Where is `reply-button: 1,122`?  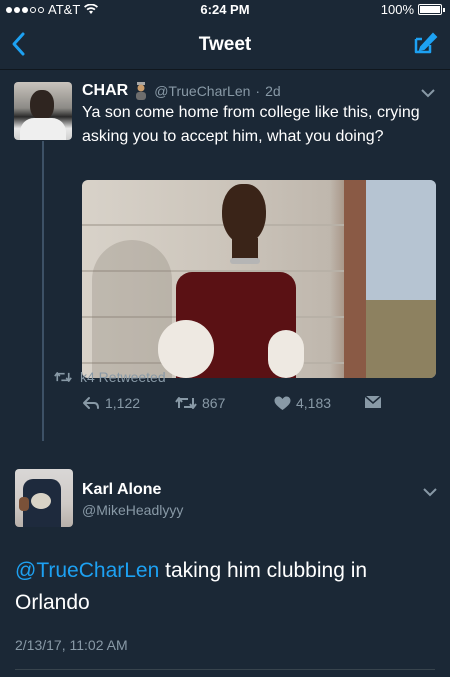
reply-button: 1,122 is located at coordinates (111, 403).